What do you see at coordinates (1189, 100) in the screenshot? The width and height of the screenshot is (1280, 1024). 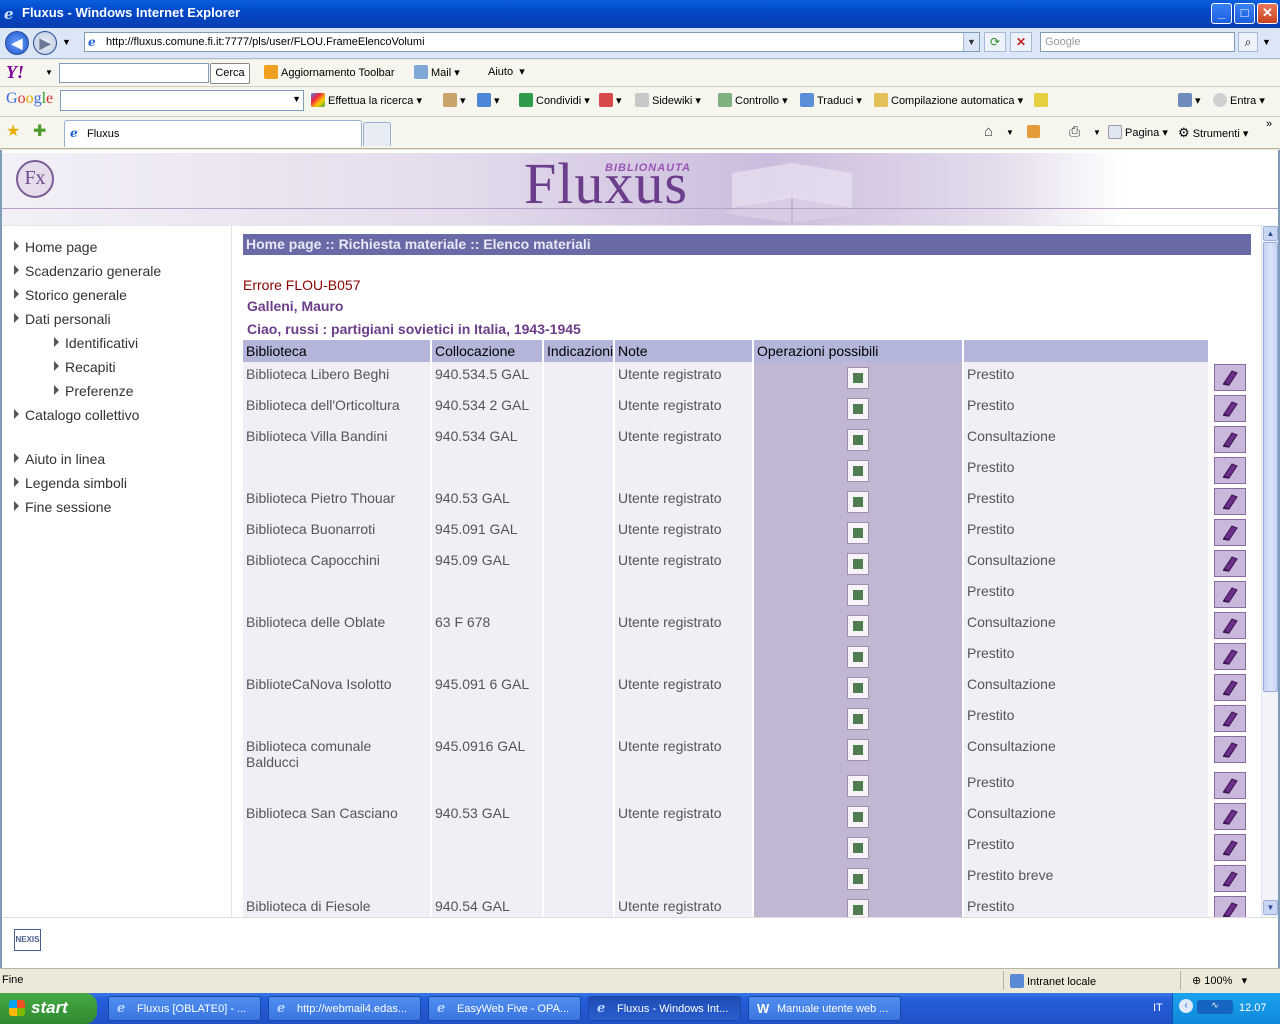 I see `settings-wrench-icon: ▾` at bounding box center [1189, 100].